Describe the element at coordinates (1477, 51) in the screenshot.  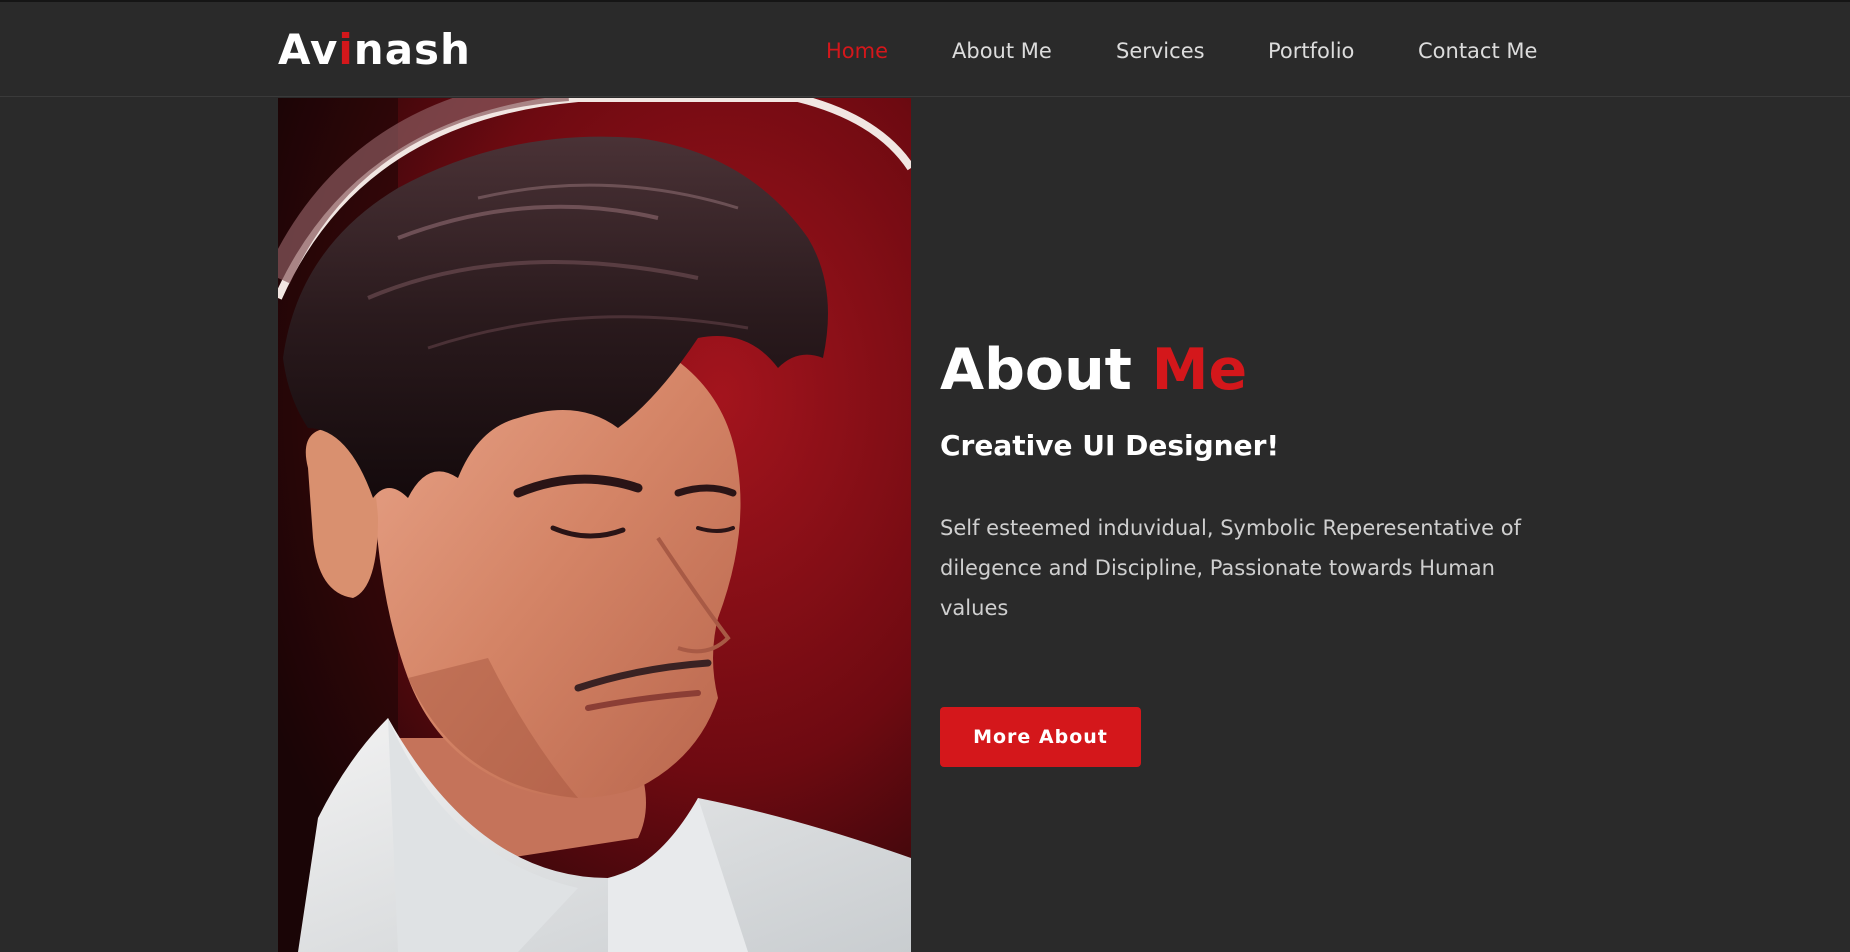
I see `nav-item-contact-me: Contact Me` at that location.